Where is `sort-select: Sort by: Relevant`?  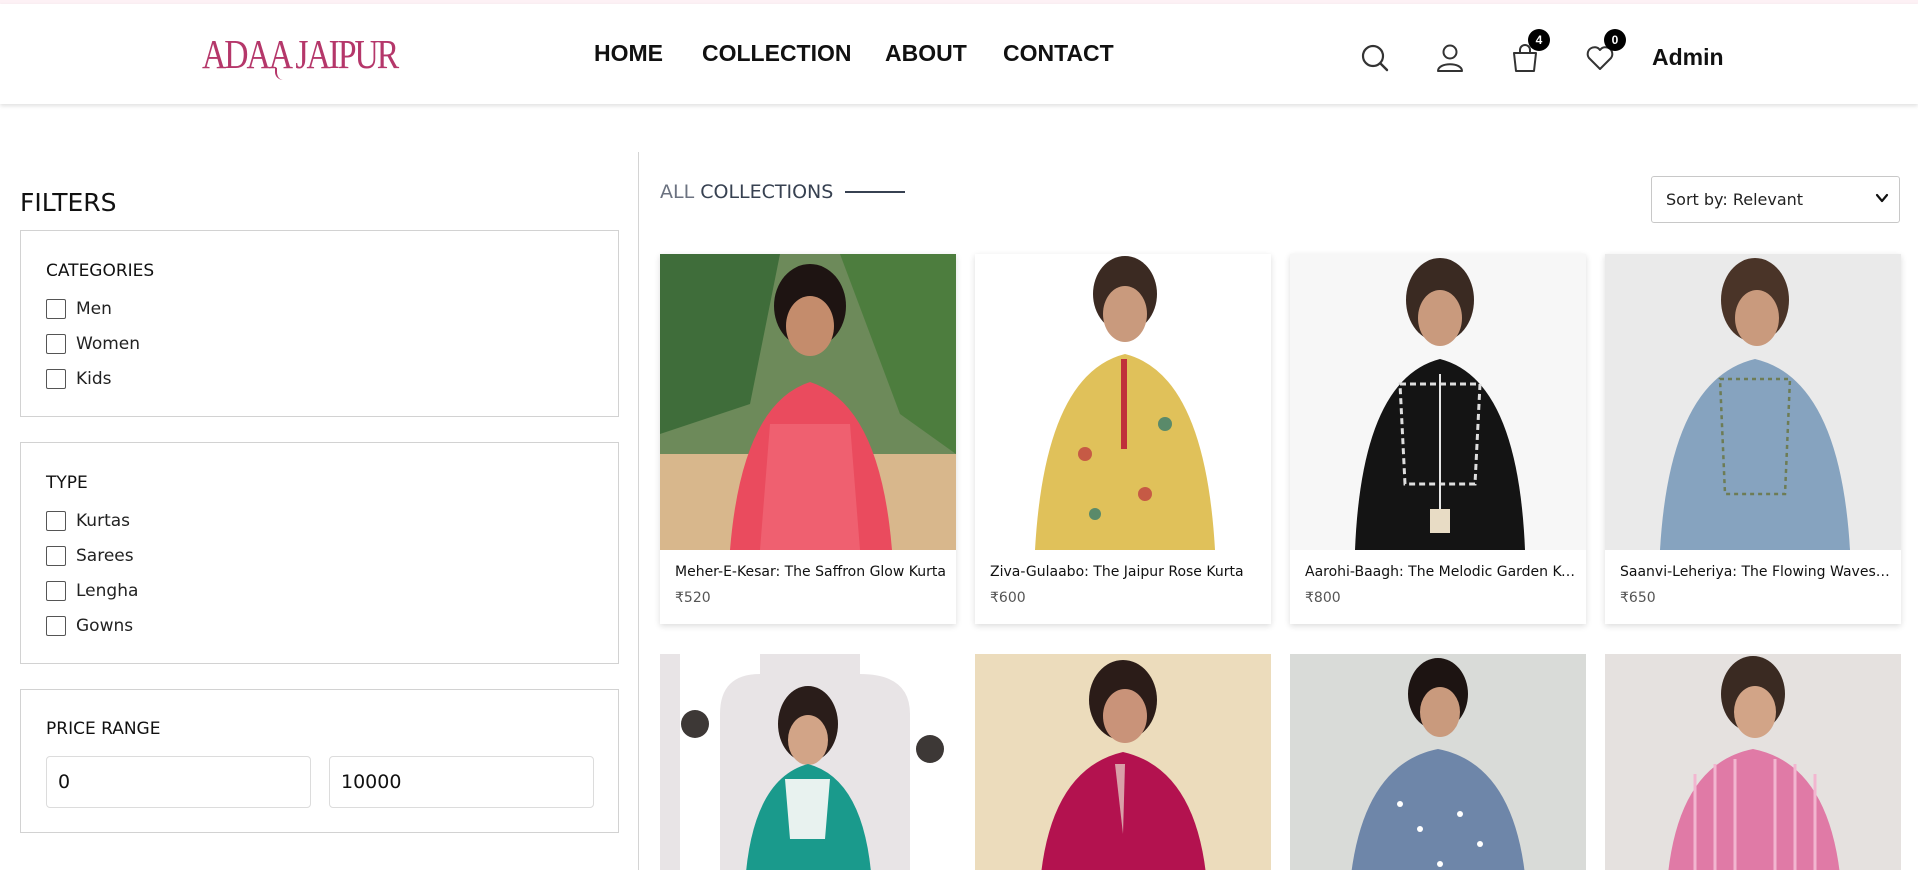 sort-select: Sort by: Relevant is located at coordinates (1775, 199).